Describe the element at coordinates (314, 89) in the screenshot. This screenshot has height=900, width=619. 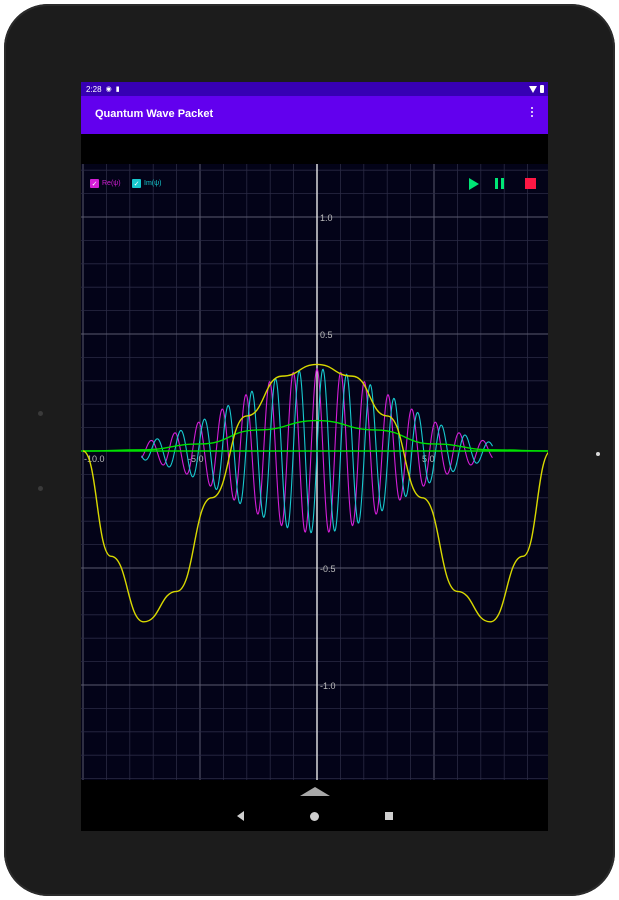
I see `status-bar: 2:28 ◉ ▮` at that location.